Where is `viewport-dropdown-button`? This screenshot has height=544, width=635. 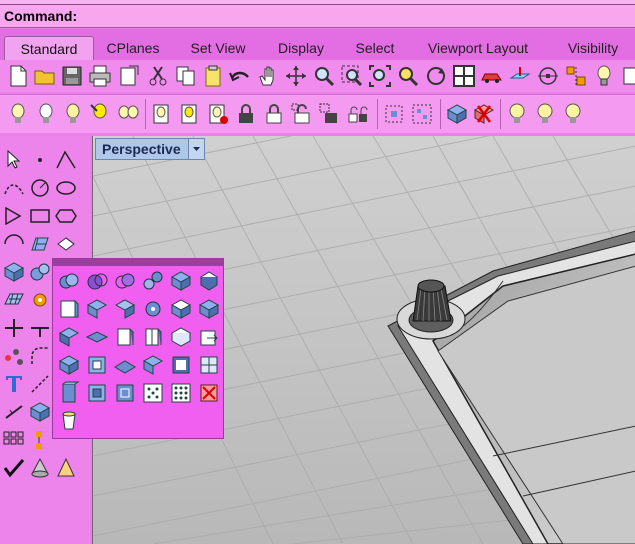 viewport-dropdown-button is located at coordinates (196, 149).